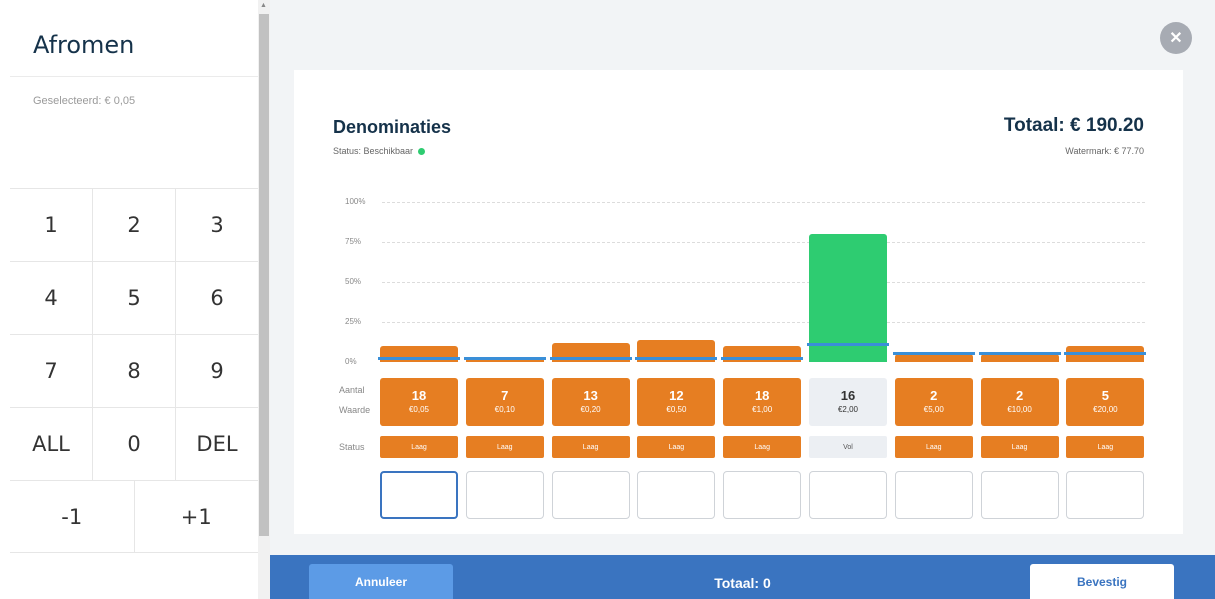 The image size is (1215, 599). What do you see at coordinates (762, 409) in the screenshot?
I see `denomination-value: €1,00` at bounding box center [762, 409].